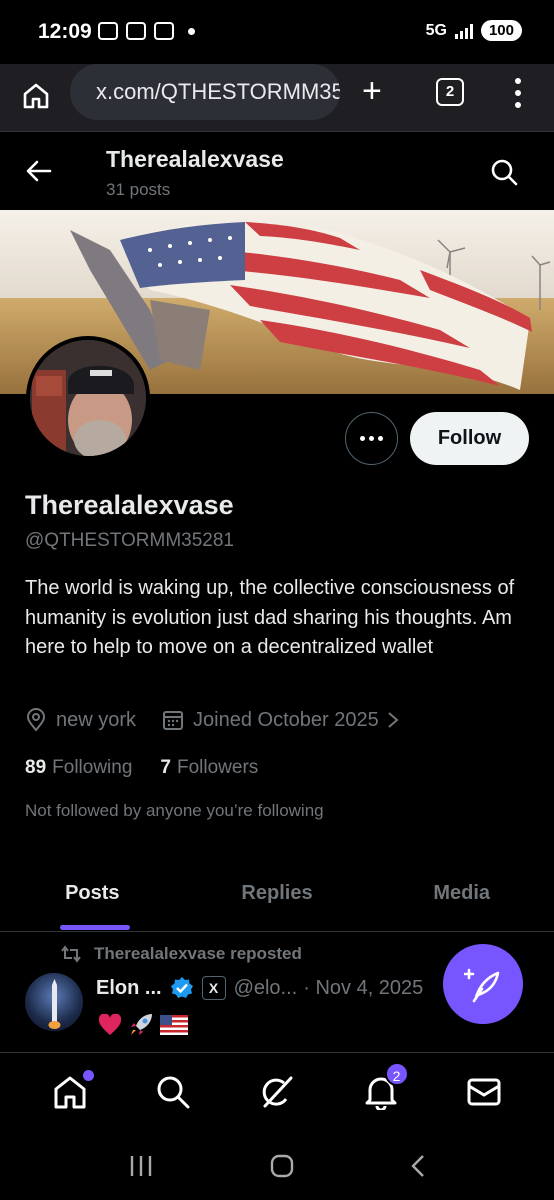 The width and height of the screenshot is (554, 1200). Describe the element at coordinates (71, 954) in the screenshot. I see `repost-icon` at that location.